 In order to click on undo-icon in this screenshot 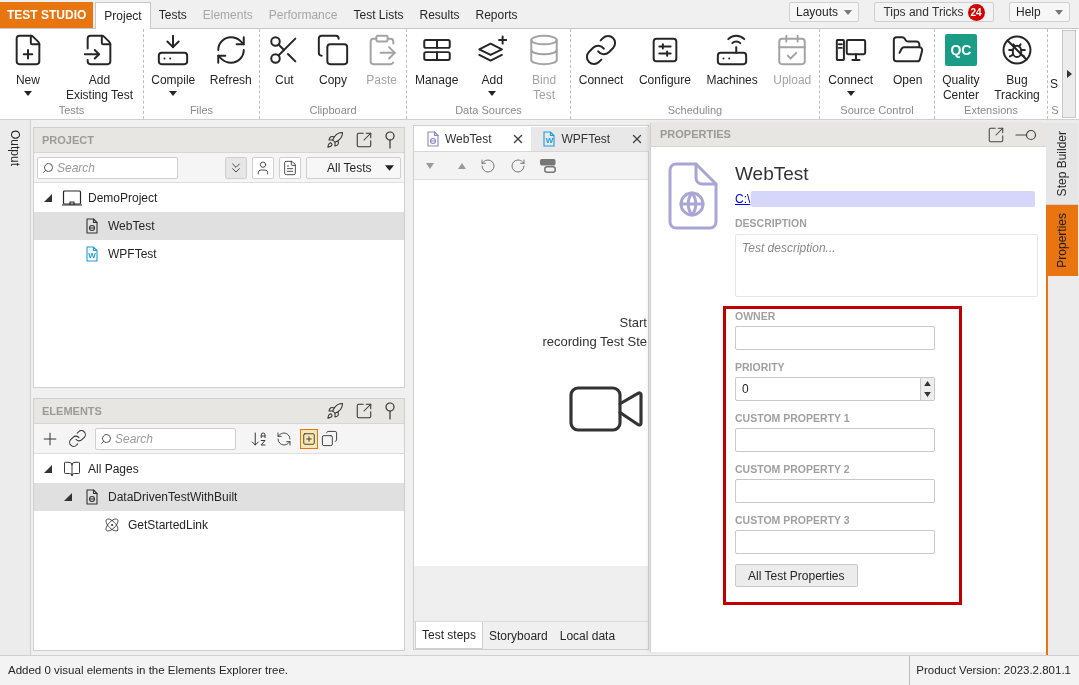, I will do `click(488, 165)`.